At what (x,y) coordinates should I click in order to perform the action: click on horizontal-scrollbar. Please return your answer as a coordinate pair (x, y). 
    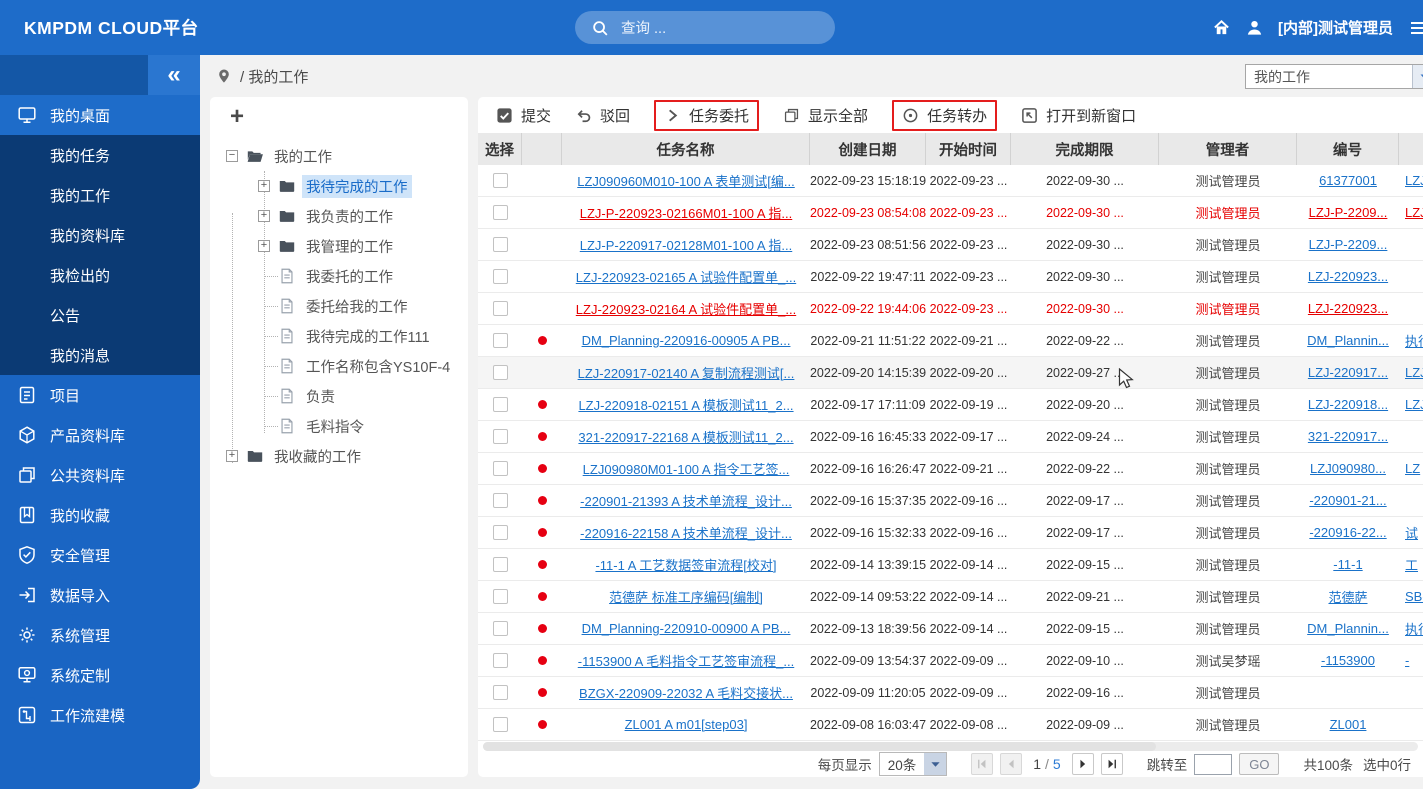
    Looking at the image, I should click on (950, 746).